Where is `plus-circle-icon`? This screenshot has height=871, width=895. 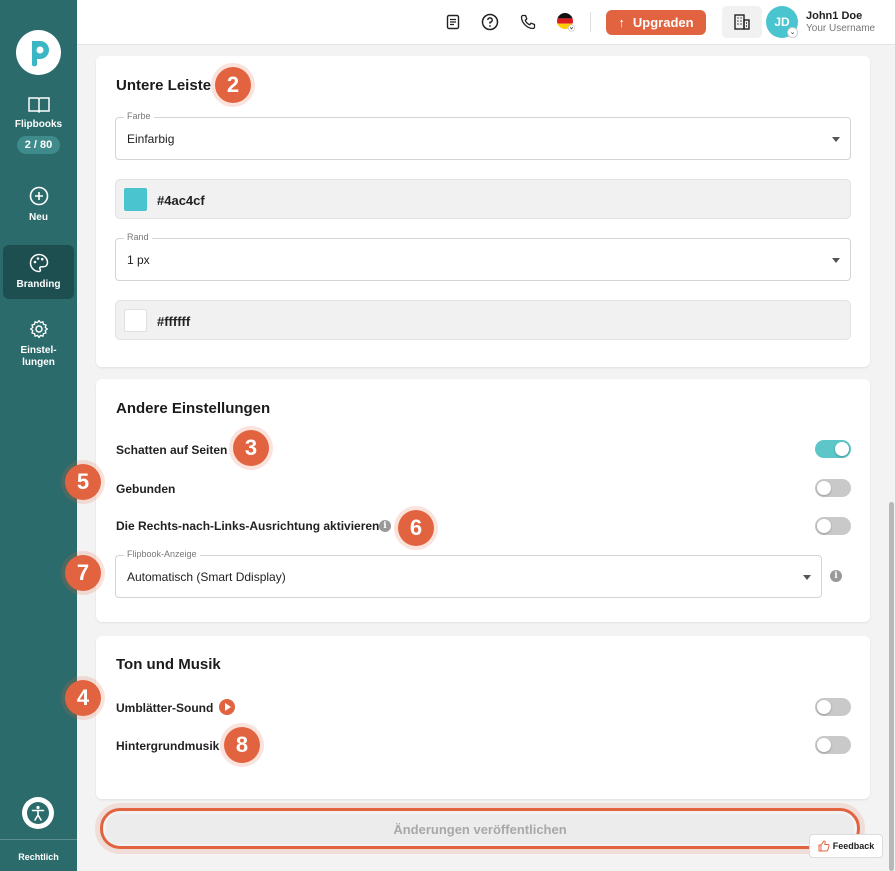
plus-circle-icon is located at coordinates (38, 196).